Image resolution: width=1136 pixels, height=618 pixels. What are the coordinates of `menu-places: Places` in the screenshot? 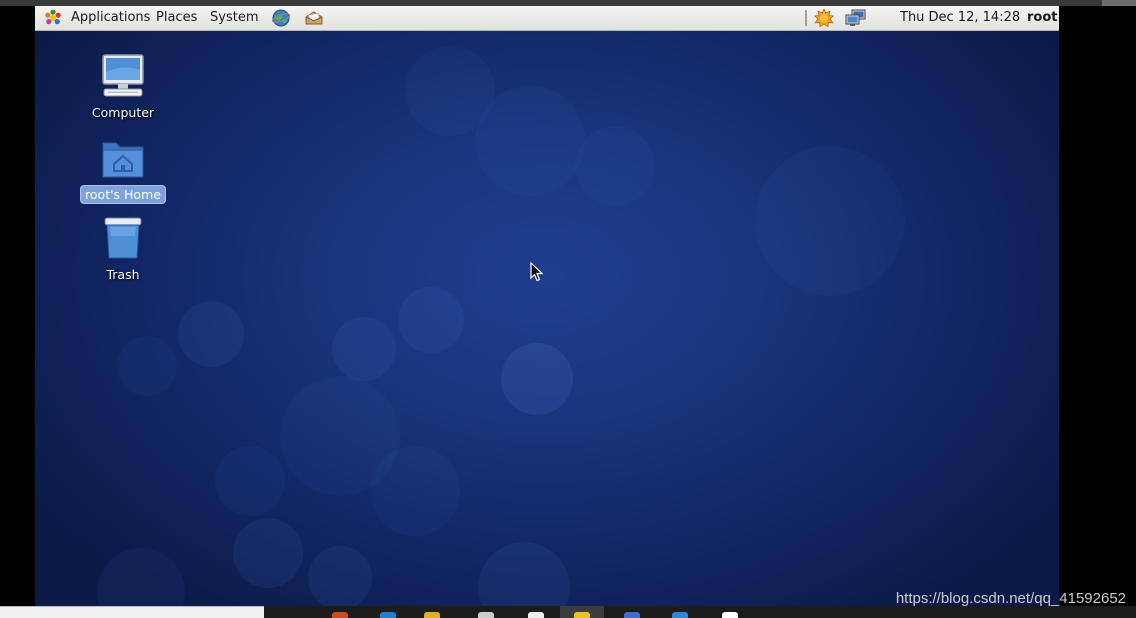 It's located at (176, 18).